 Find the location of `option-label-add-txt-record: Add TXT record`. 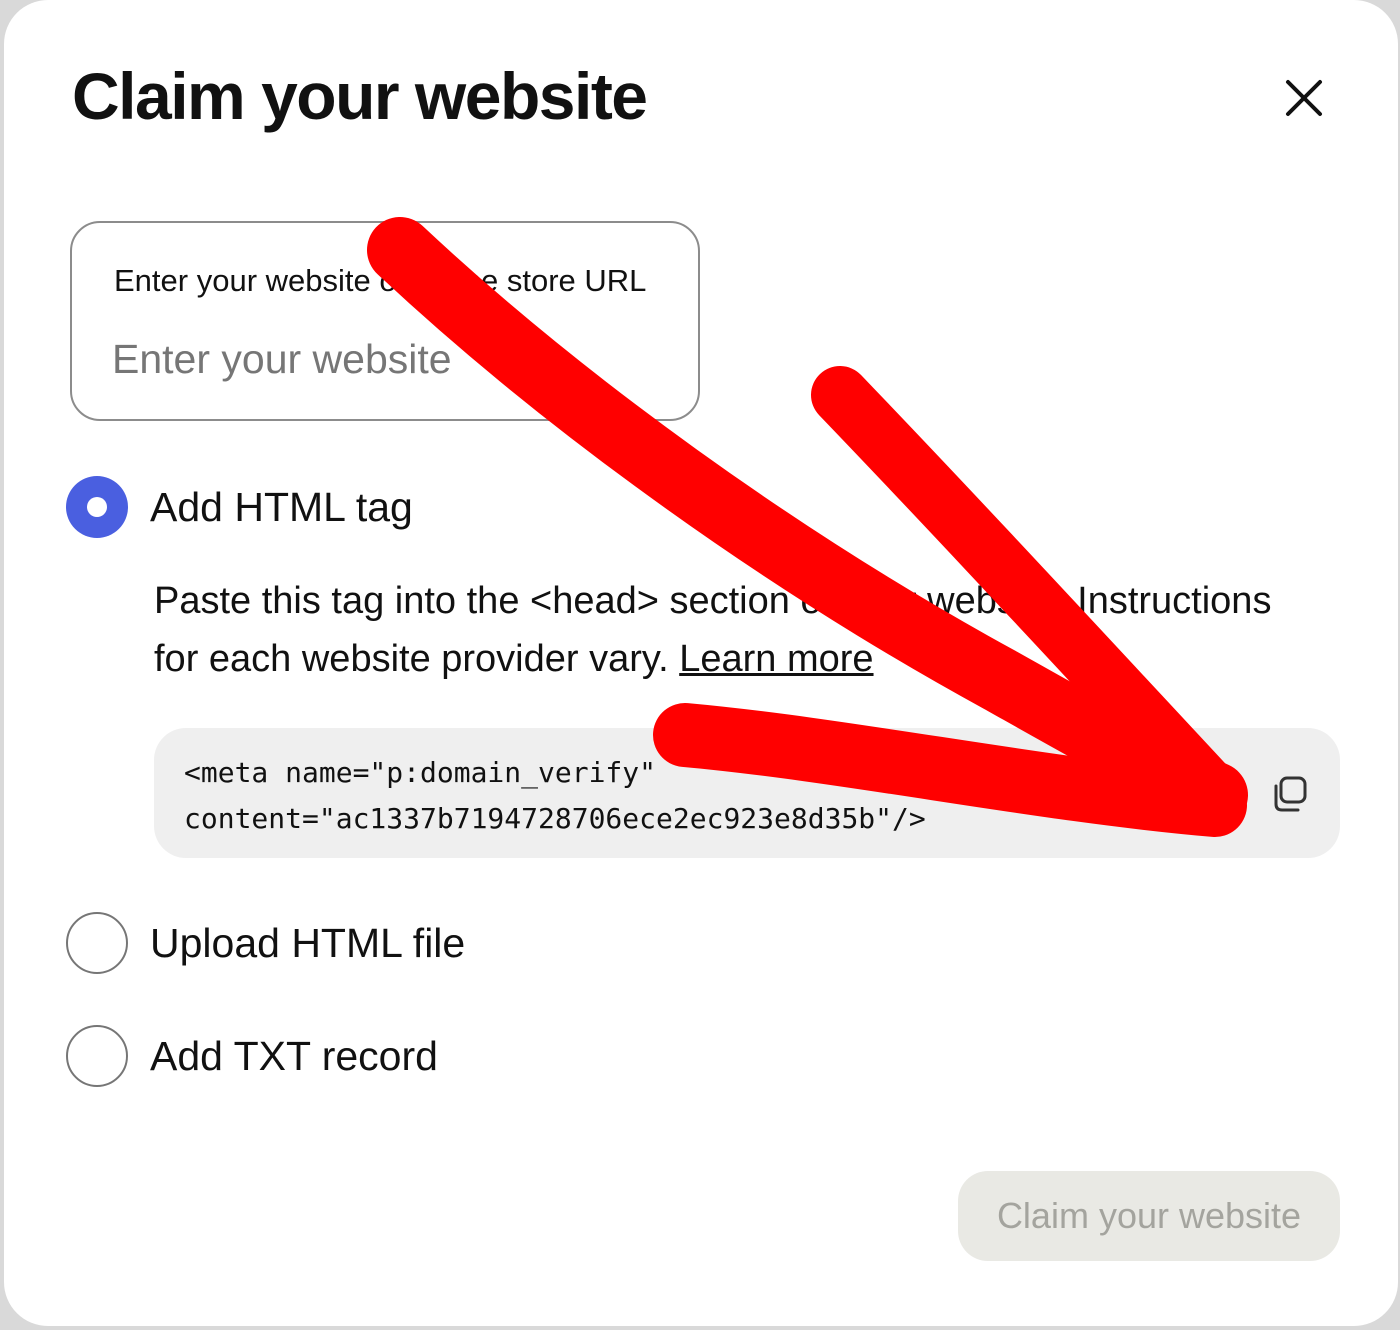

option-label-add-txt-record: Add TXT record is located at coordinates (294, 1056).